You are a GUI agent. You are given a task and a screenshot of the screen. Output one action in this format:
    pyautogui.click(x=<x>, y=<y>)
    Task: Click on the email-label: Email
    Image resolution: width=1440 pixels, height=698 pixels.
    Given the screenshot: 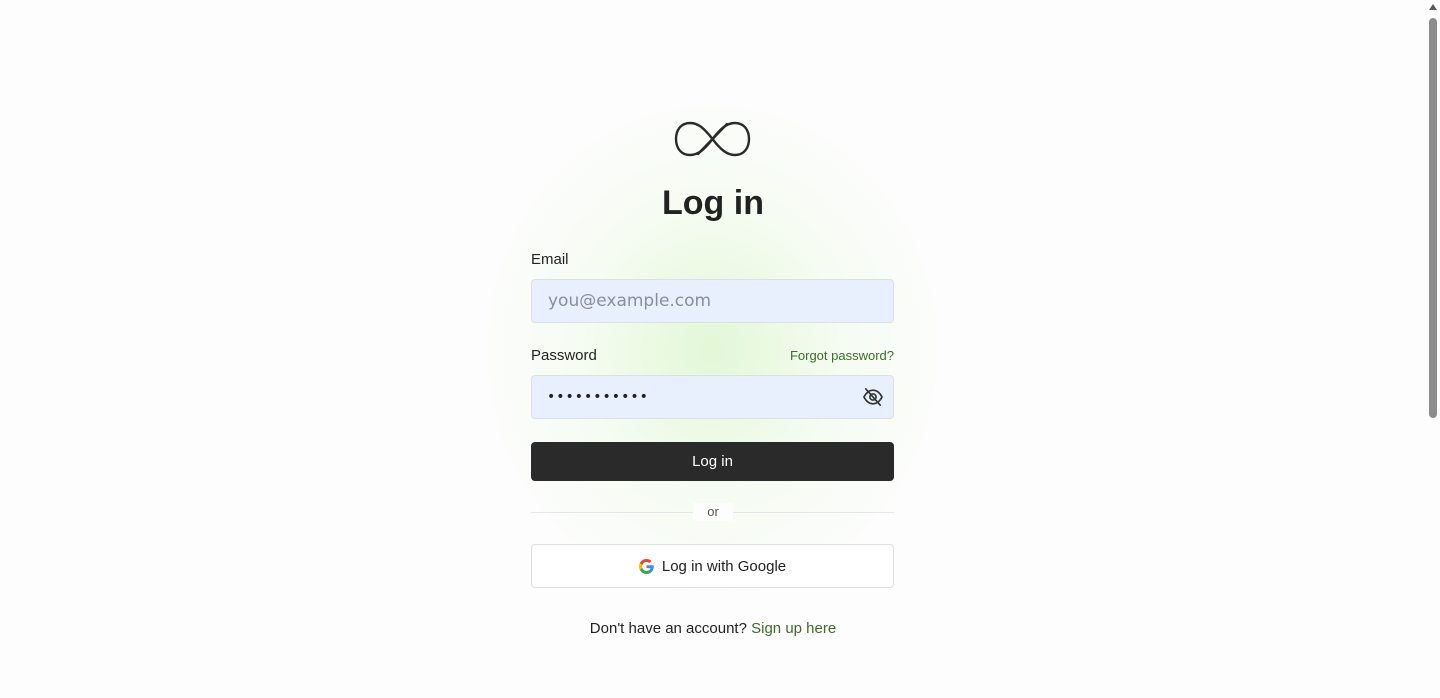 What is the action you would take?
    pyautogui.click(x=550, y=259)
    